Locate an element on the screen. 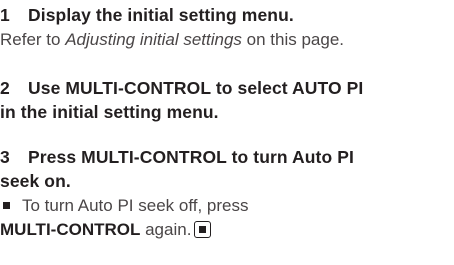  step-2-heading: 2 Use MULTI-CONTROL to select AUTO PI is located at coordinates (181, 88).